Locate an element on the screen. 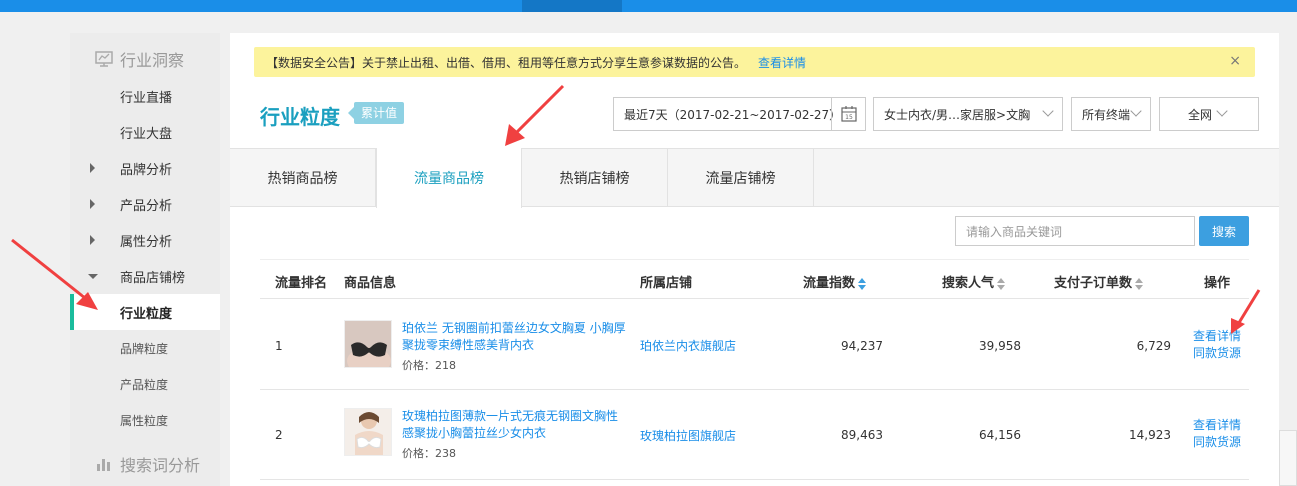  product-name-link: 珀依兰 无钢圈前扣蕾丝边女文胸夏 小胸厚聚拢零束缚性感美背内衣 is located at coordinates (514, 337).